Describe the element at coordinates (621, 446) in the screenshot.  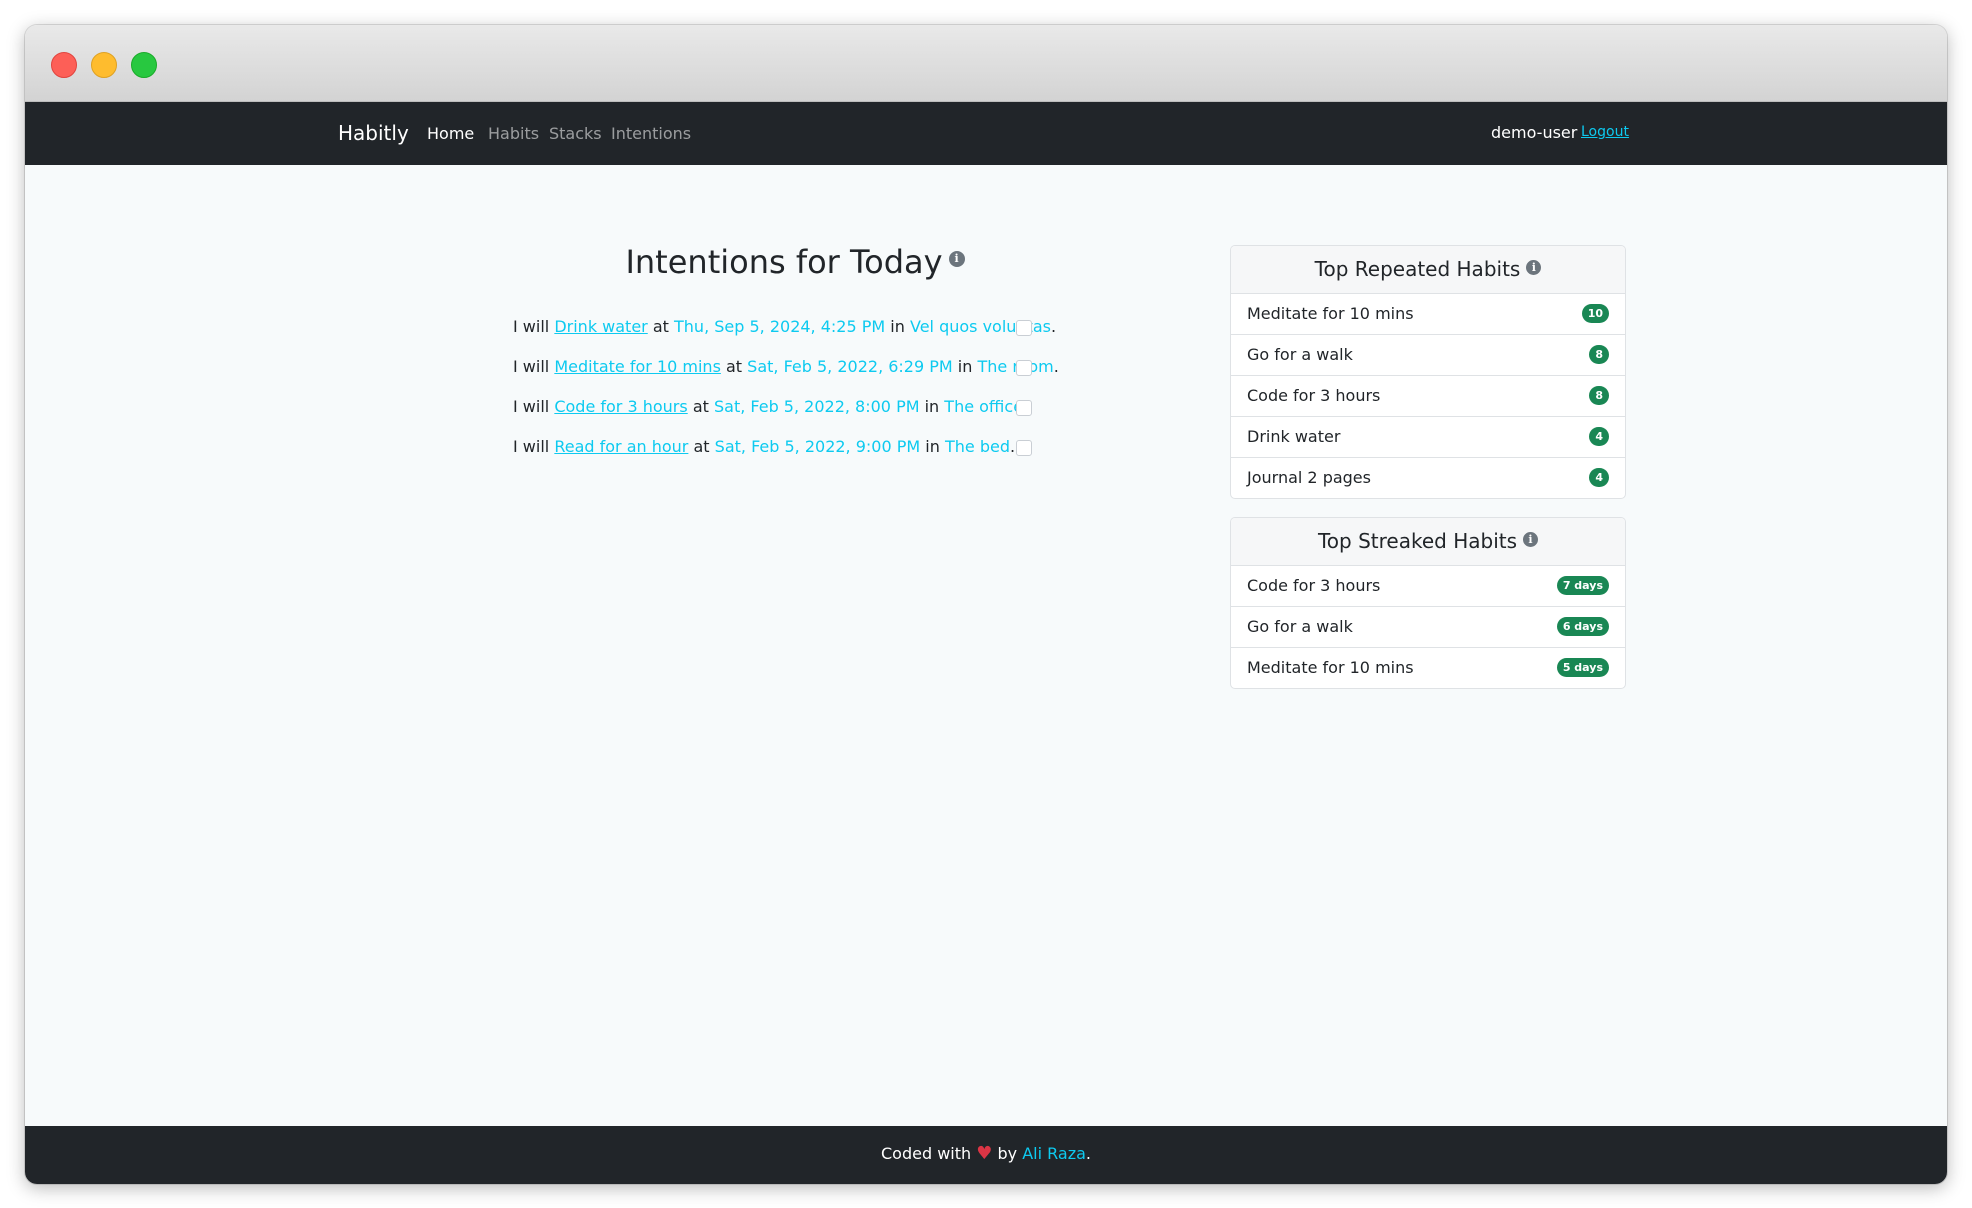
I see `intention-habit-link: Read for an hour` at that location.